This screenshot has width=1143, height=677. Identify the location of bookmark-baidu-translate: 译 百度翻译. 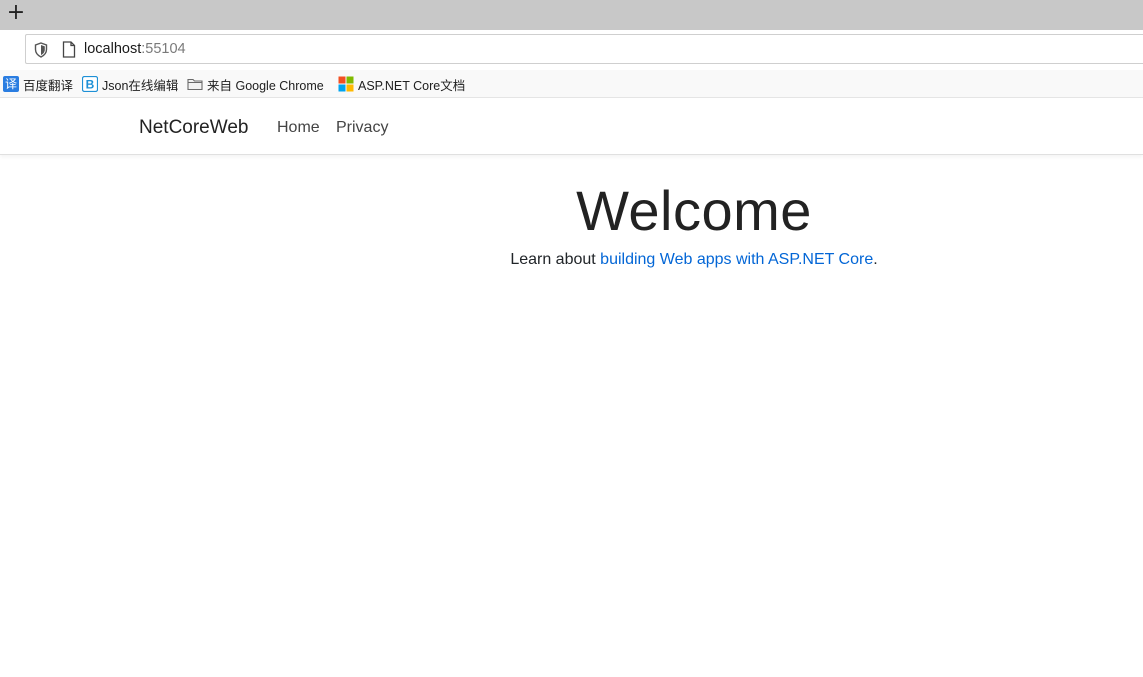
(38, 84).